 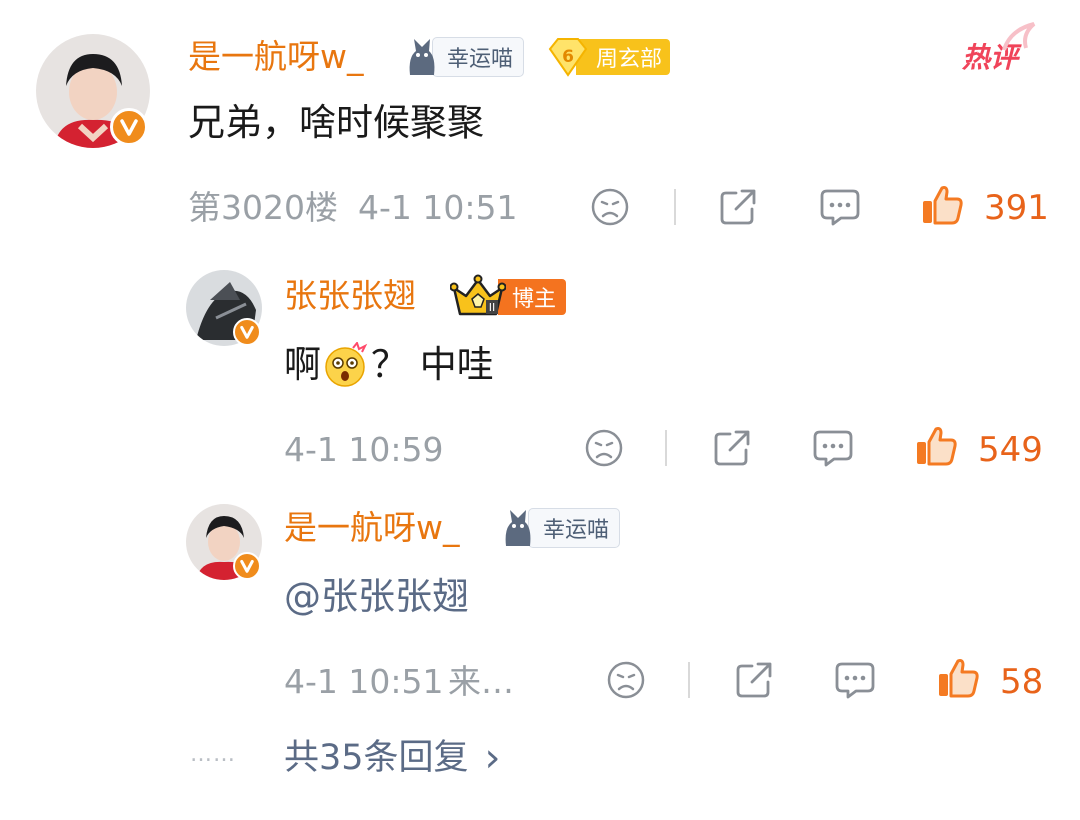 What do you see at coordinates (376, 597) in the screenshot?
I see `mention-link: @张张张翅` at bounding box center [376, 597].